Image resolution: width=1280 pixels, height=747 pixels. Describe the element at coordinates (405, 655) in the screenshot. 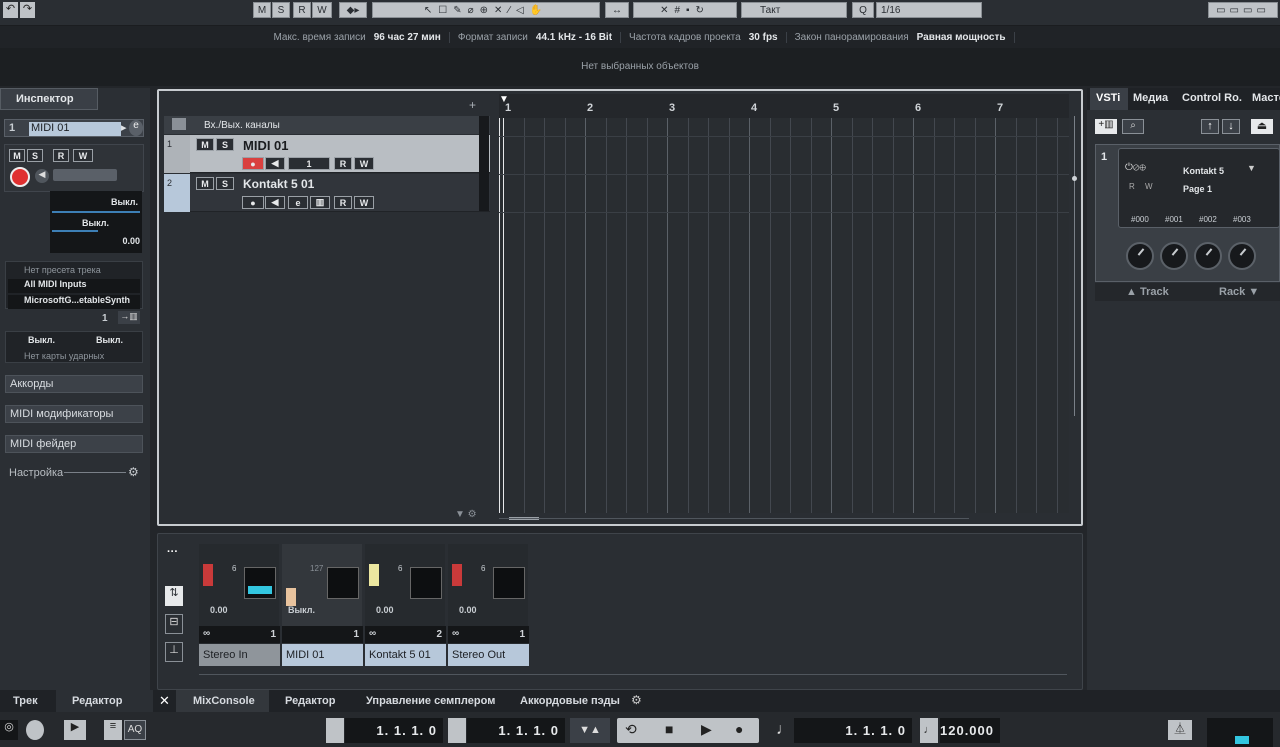

I see `kontakt-label: Kontakt 5 01` at that location.